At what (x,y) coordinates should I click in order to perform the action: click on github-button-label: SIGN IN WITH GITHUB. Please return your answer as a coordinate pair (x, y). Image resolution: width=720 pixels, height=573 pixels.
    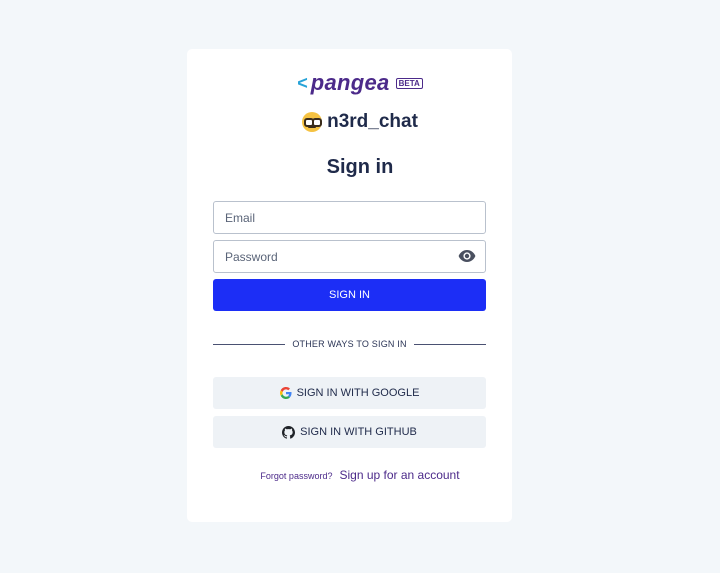
    Looking at the image, I should click on (358, 432).